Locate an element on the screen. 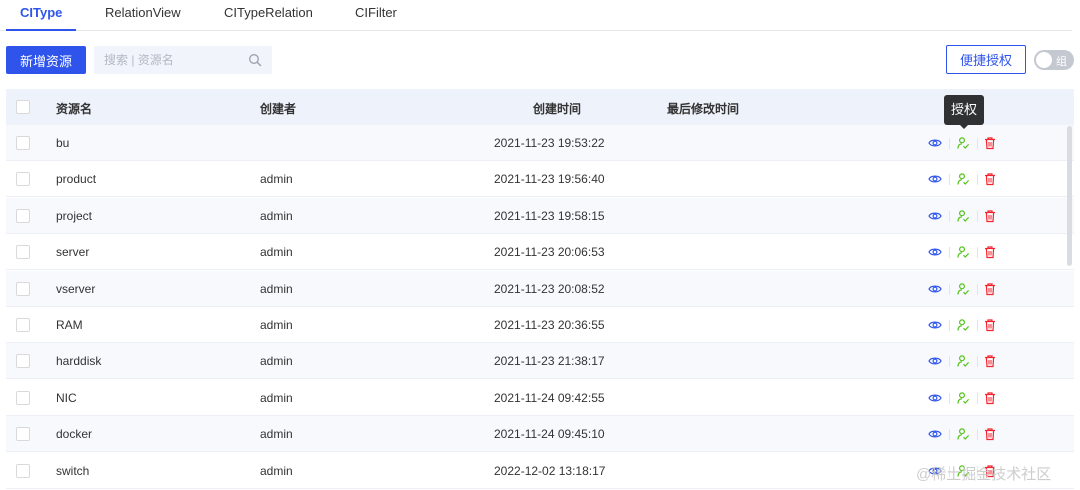 This screenshot has width=1080, height=490. column-header-modified: 最后修改时间 is located at coordinates (703, 108).